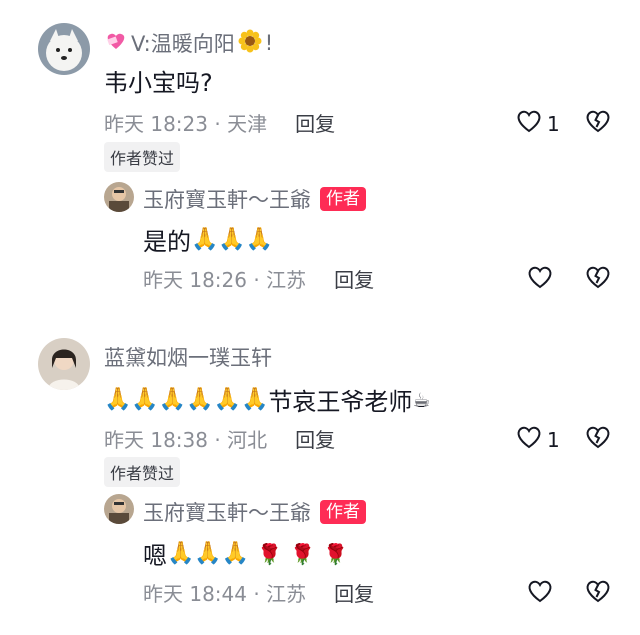 This screenshot has width=640, height=635. What do you see at coordinates (183, 44) in the screenshot?
I see `username-text: V:温暖向阳` at bounding box center [183, 44].